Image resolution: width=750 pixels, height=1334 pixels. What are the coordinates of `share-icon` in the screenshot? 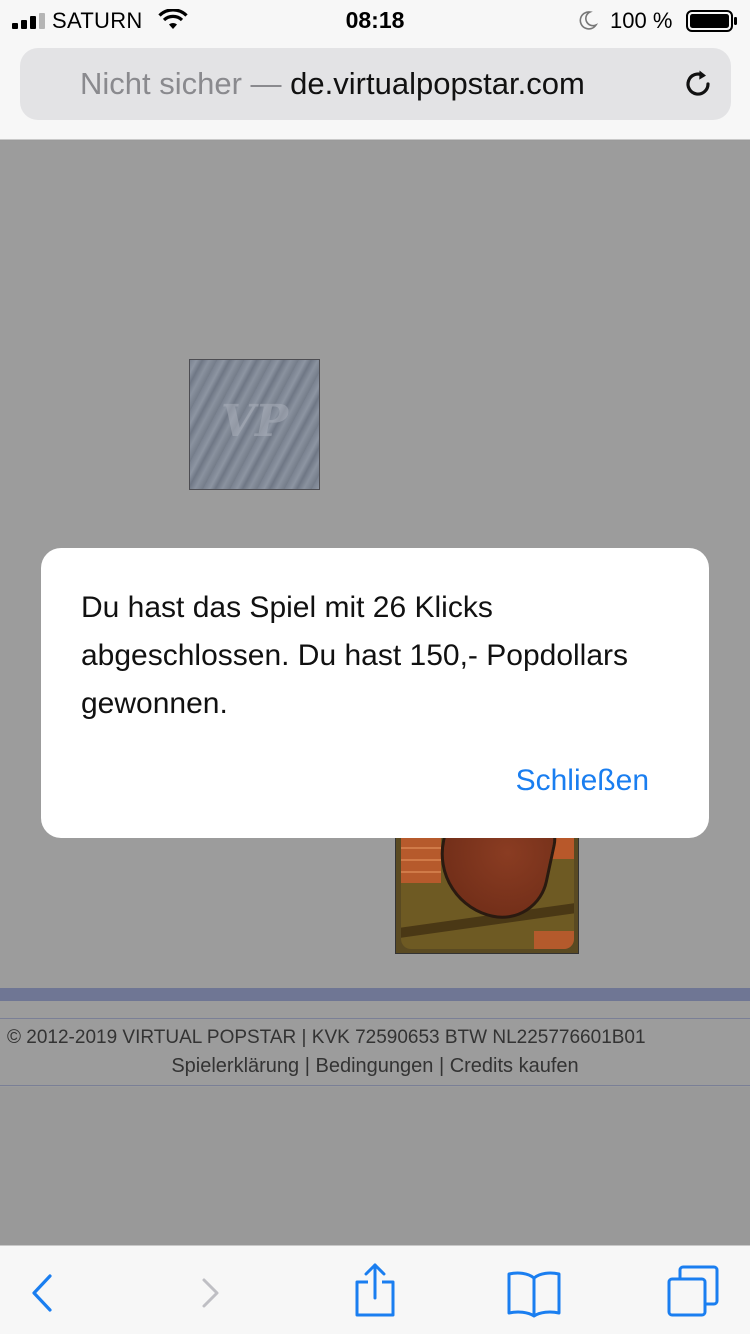 It's located at (375, 1290).